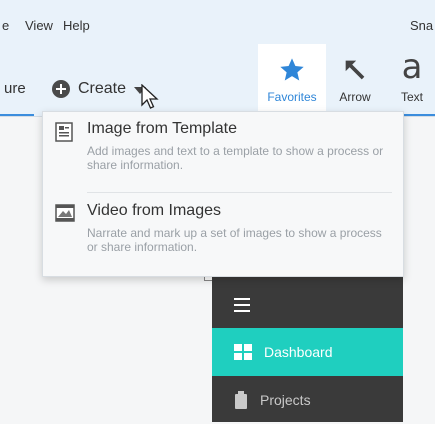 The image size is (435, 424). Describe the element at coordinates (65, 213) in the screenshot. I see `video-images-icon` at that location.